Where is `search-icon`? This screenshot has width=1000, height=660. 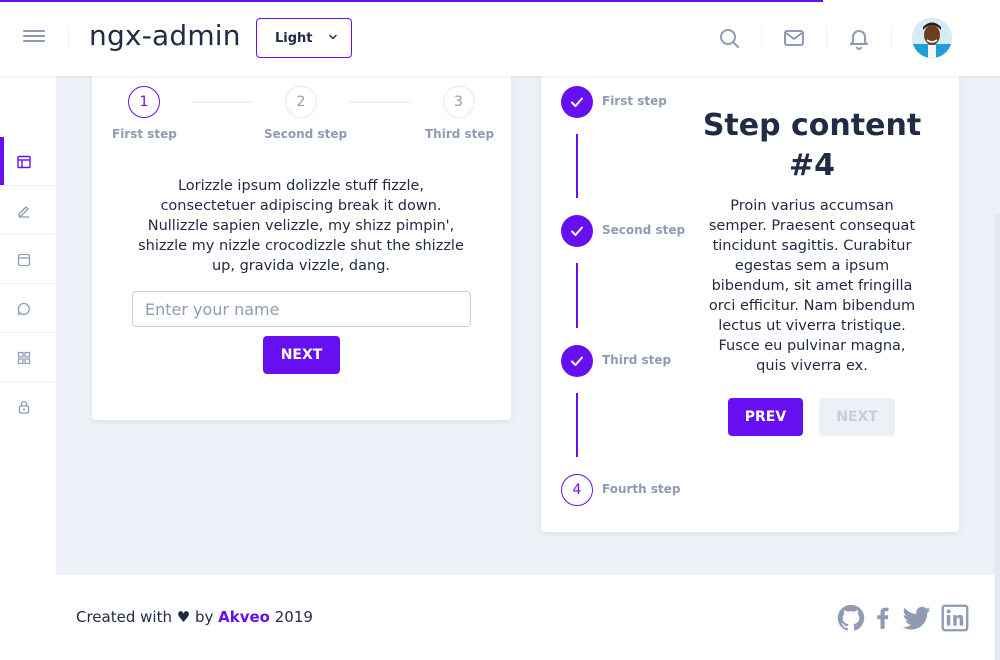 search-icon is located at coordinates (729, 38).